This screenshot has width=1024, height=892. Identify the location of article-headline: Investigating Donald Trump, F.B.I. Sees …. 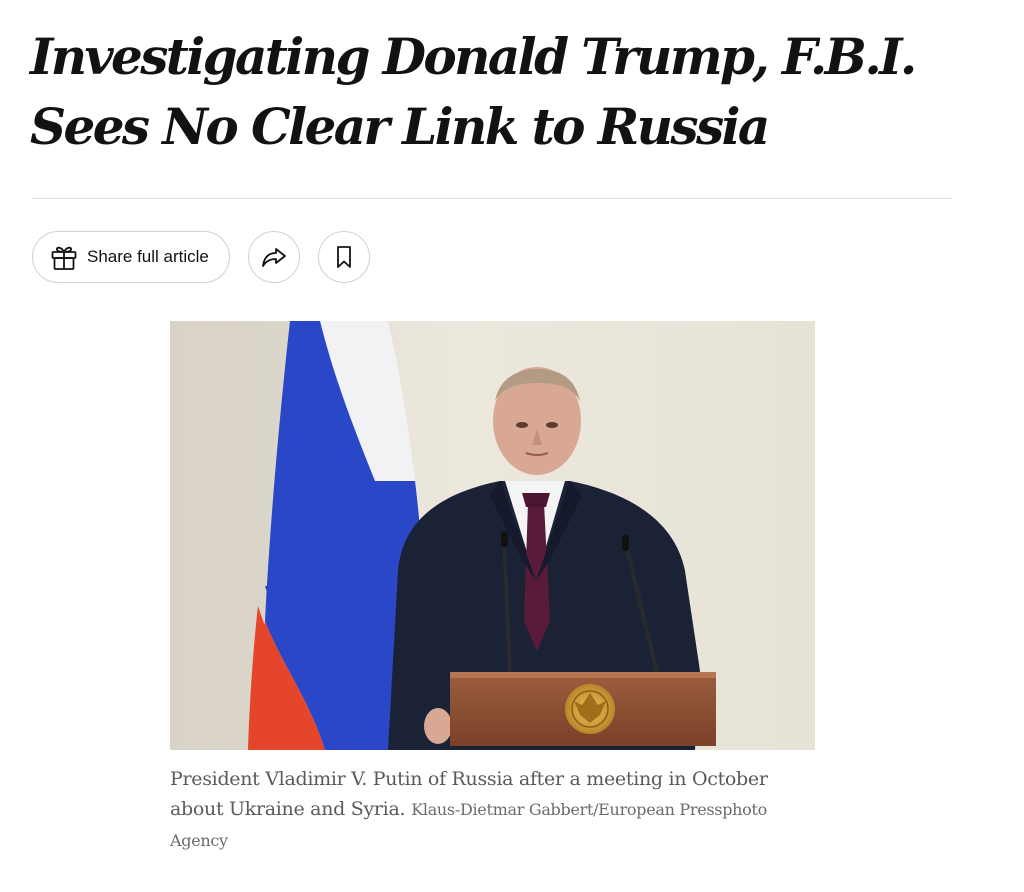
(500, 92).